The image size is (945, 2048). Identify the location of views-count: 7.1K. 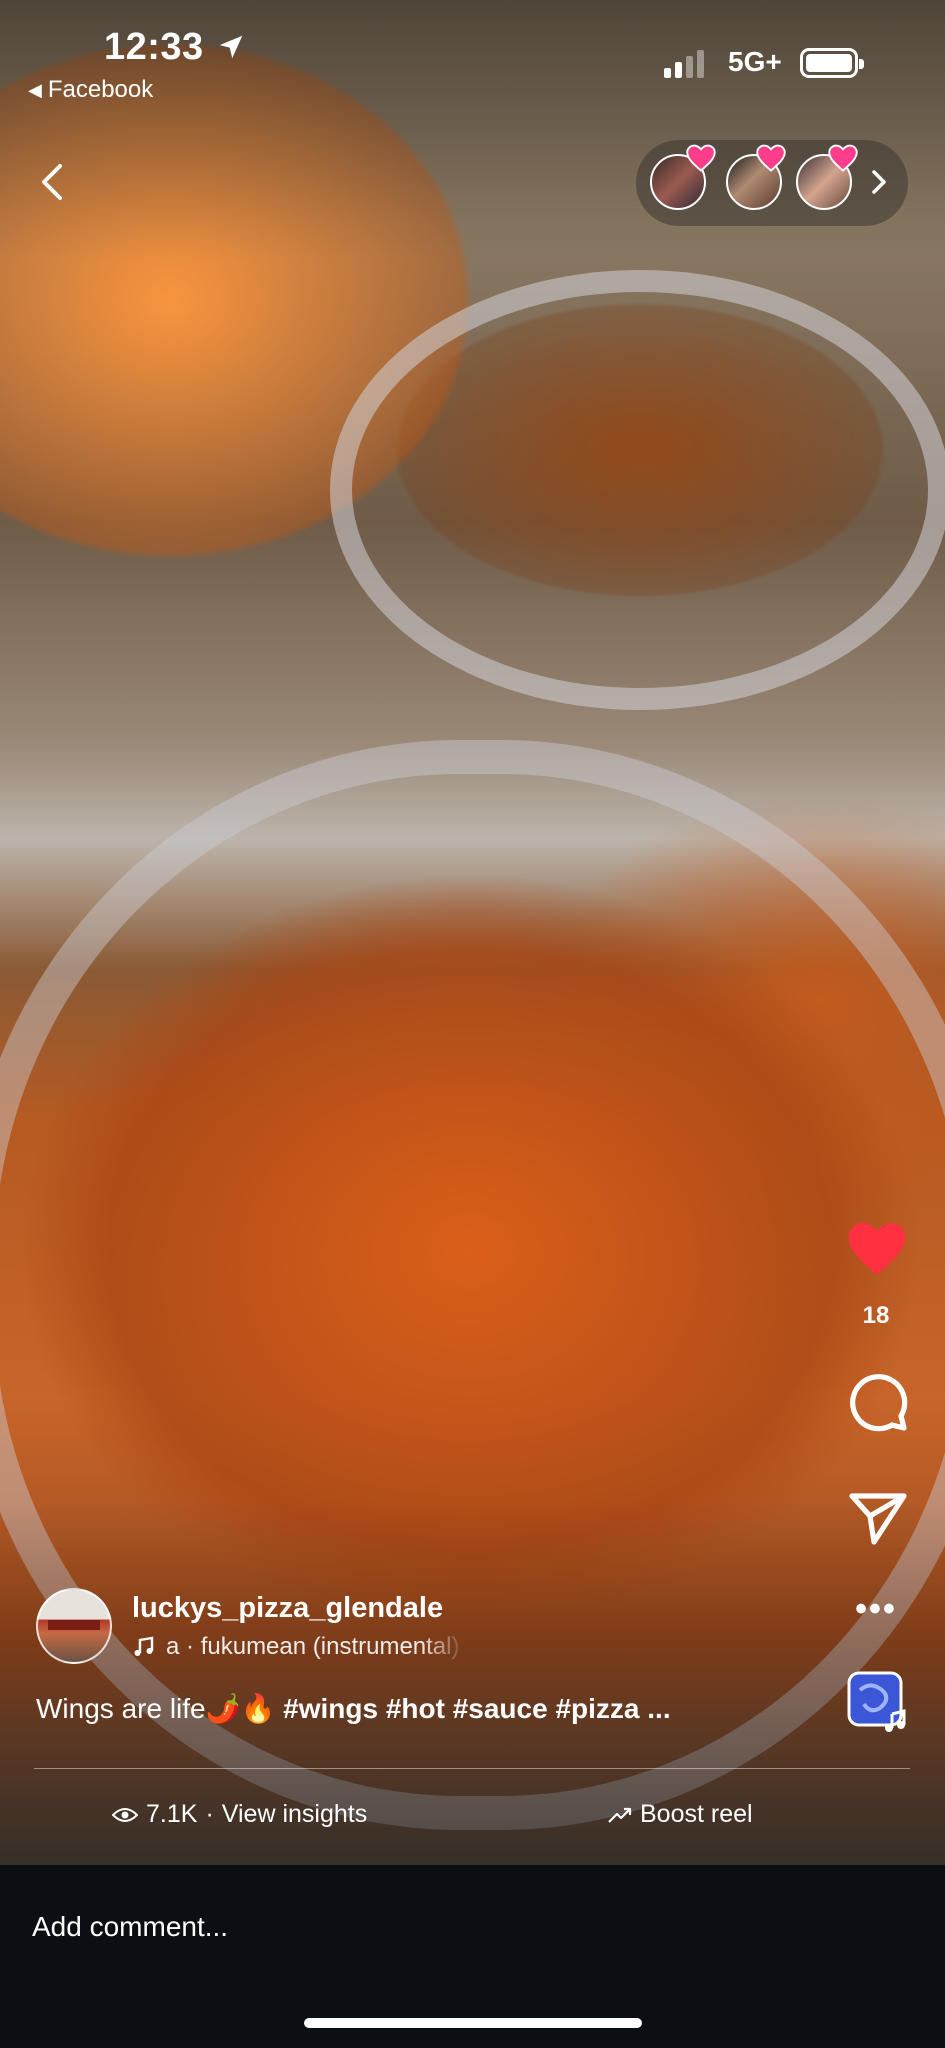
(172, 1814).